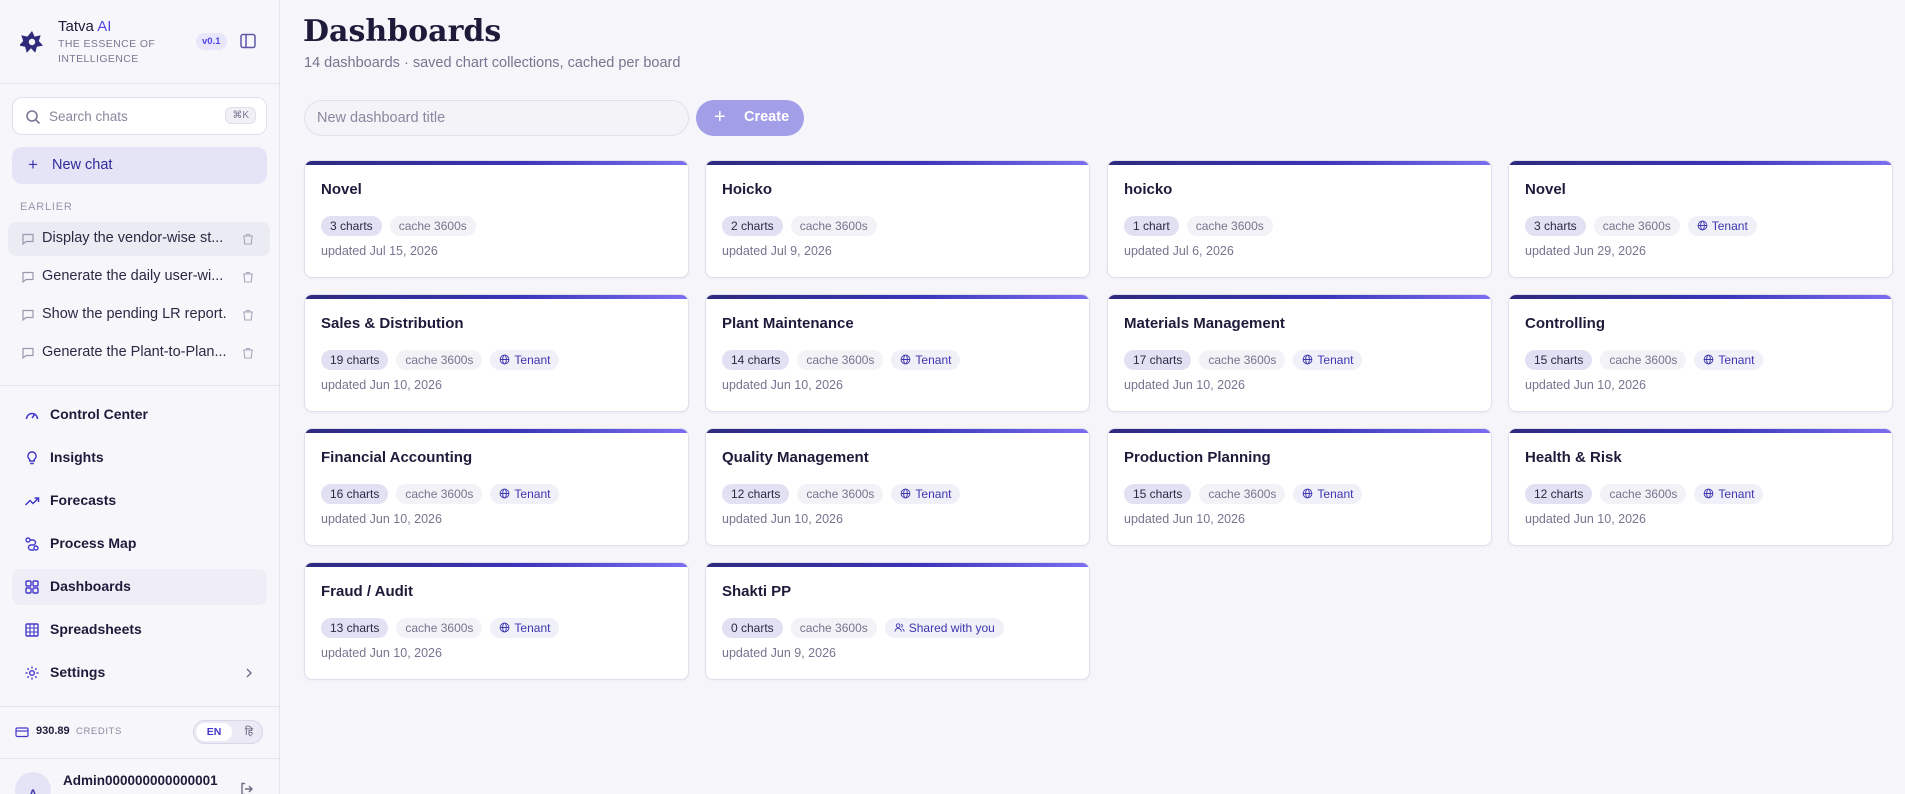 This screenshot has height=794, width=1905. What do you see at coordinates (139, 415) in the screenshot?
I see `nav-control-center: Control Center` at bounding box center [139, 415].